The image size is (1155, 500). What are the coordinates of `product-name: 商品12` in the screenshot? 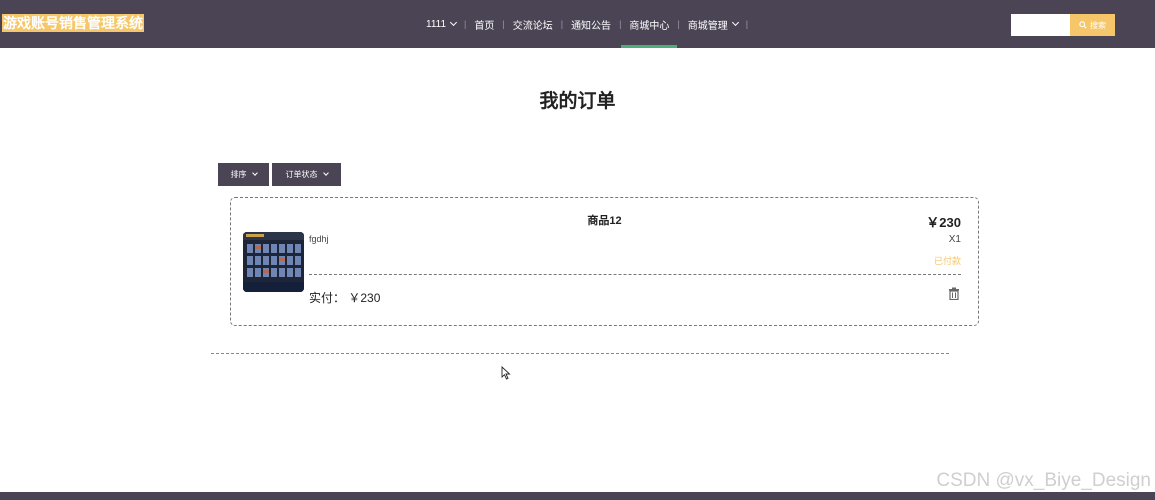 It's located at (604, 221).